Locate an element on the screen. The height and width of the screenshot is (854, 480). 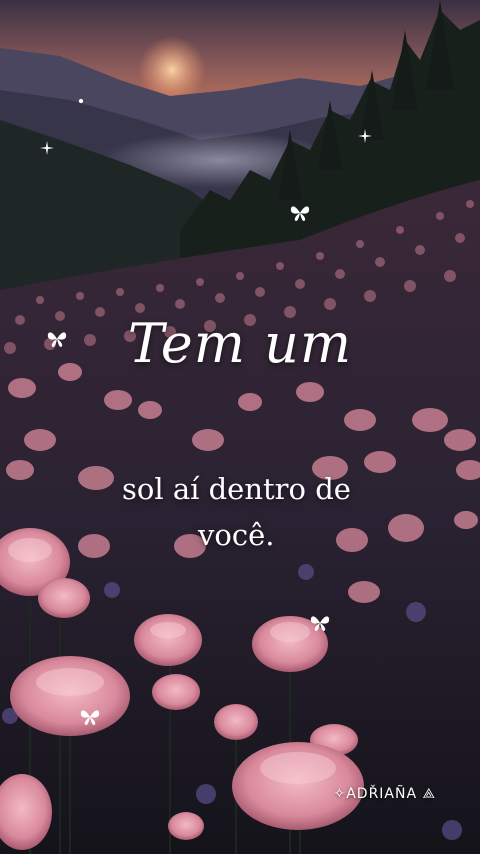
signature-watermark: ✧ADŘIAÑA ⟁ is located at coordinates (384, 794).